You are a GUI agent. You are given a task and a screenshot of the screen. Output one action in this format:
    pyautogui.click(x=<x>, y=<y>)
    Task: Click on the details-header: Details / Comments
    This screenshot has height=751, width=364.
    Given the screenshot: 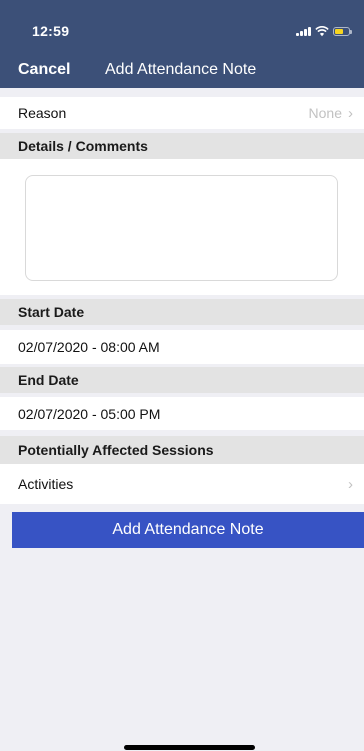 What is the action you would take?
    pyautogui.click(x=182, y=146)
    